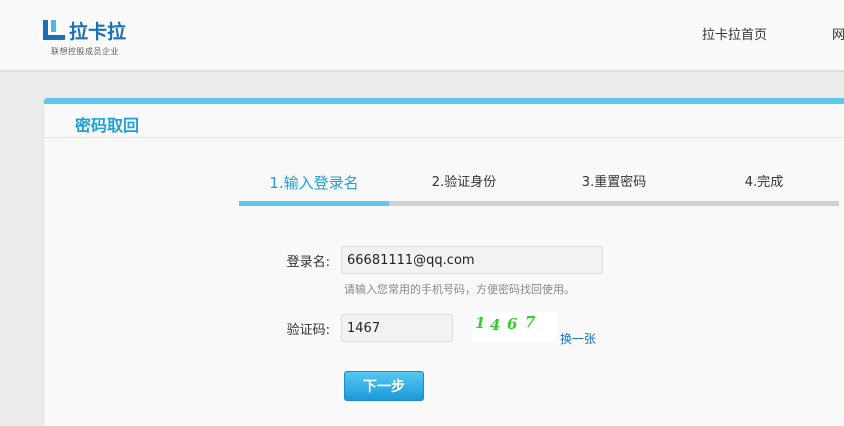  I want to click on step-label: 3.重置密码, so click(614, 182).